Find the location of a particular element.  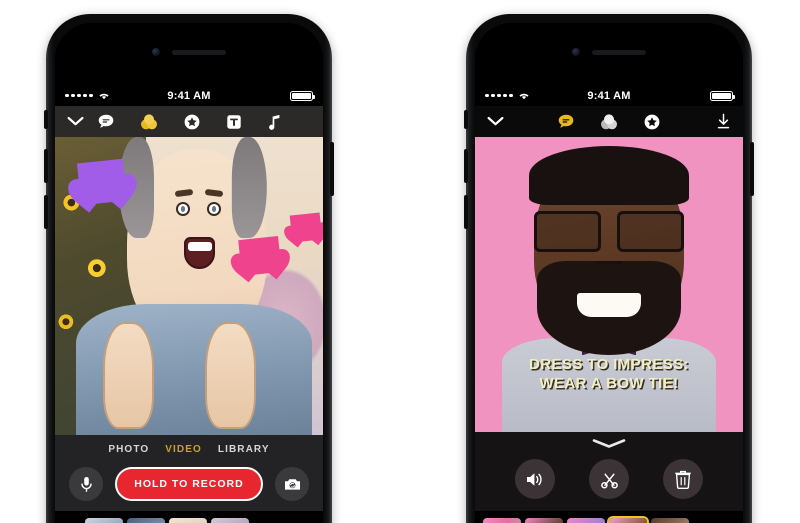

thumbs-up-left is located at coordinates (129, 375).